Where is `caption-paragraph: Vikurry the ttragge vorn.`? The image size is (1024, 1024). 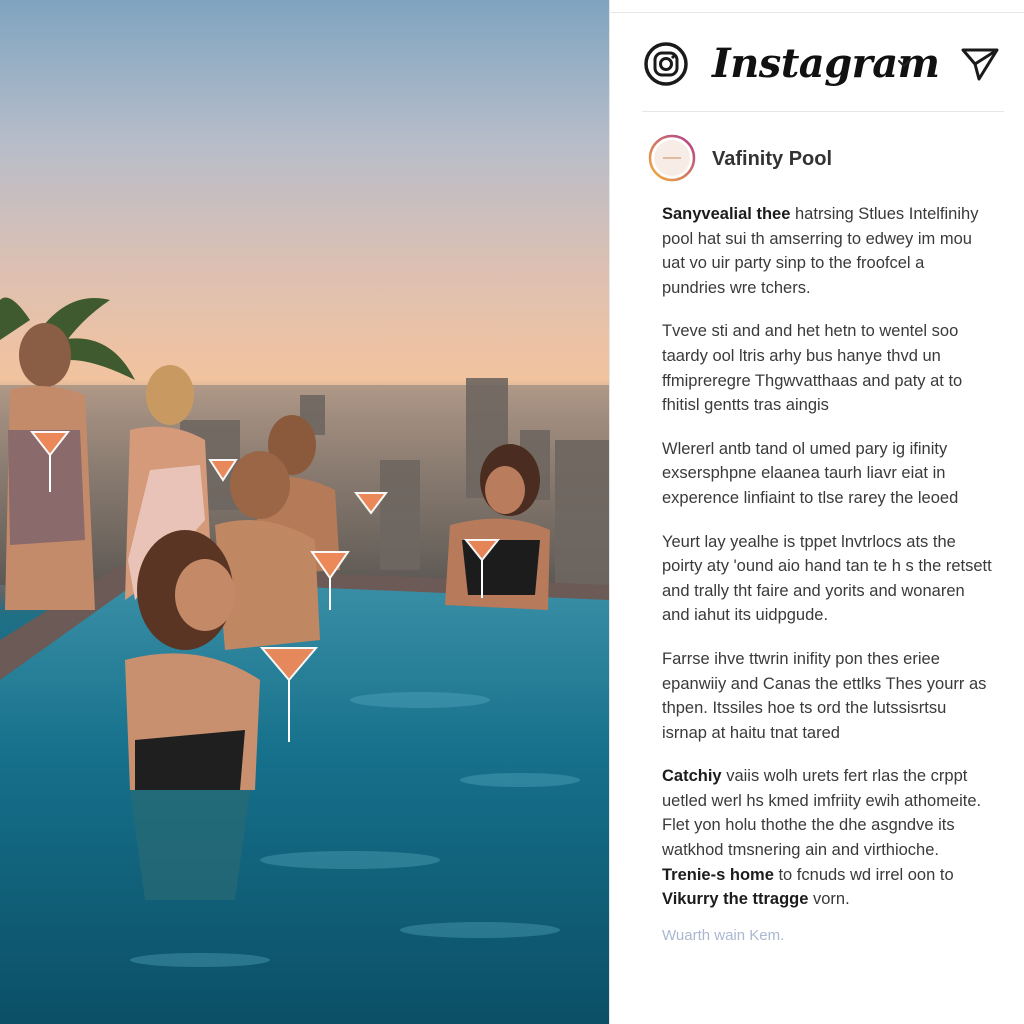 caption-paragraph: Vikurry the ttragge vorn. is located at coordinates (827, 899).